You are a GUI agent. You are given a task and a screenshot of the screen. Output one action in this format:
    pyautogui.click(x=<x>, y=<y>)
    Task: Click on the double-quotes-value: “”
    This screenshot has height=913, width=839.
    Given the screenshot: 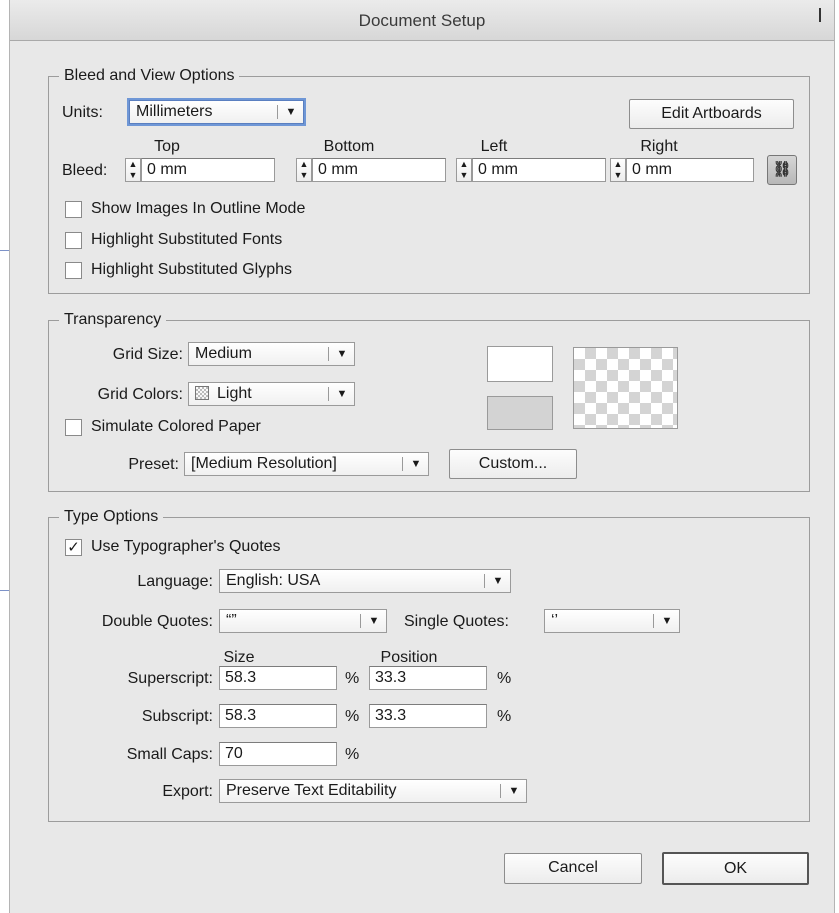 What is the action you would take?
    pyautogui.click(x=231, y=620)
    